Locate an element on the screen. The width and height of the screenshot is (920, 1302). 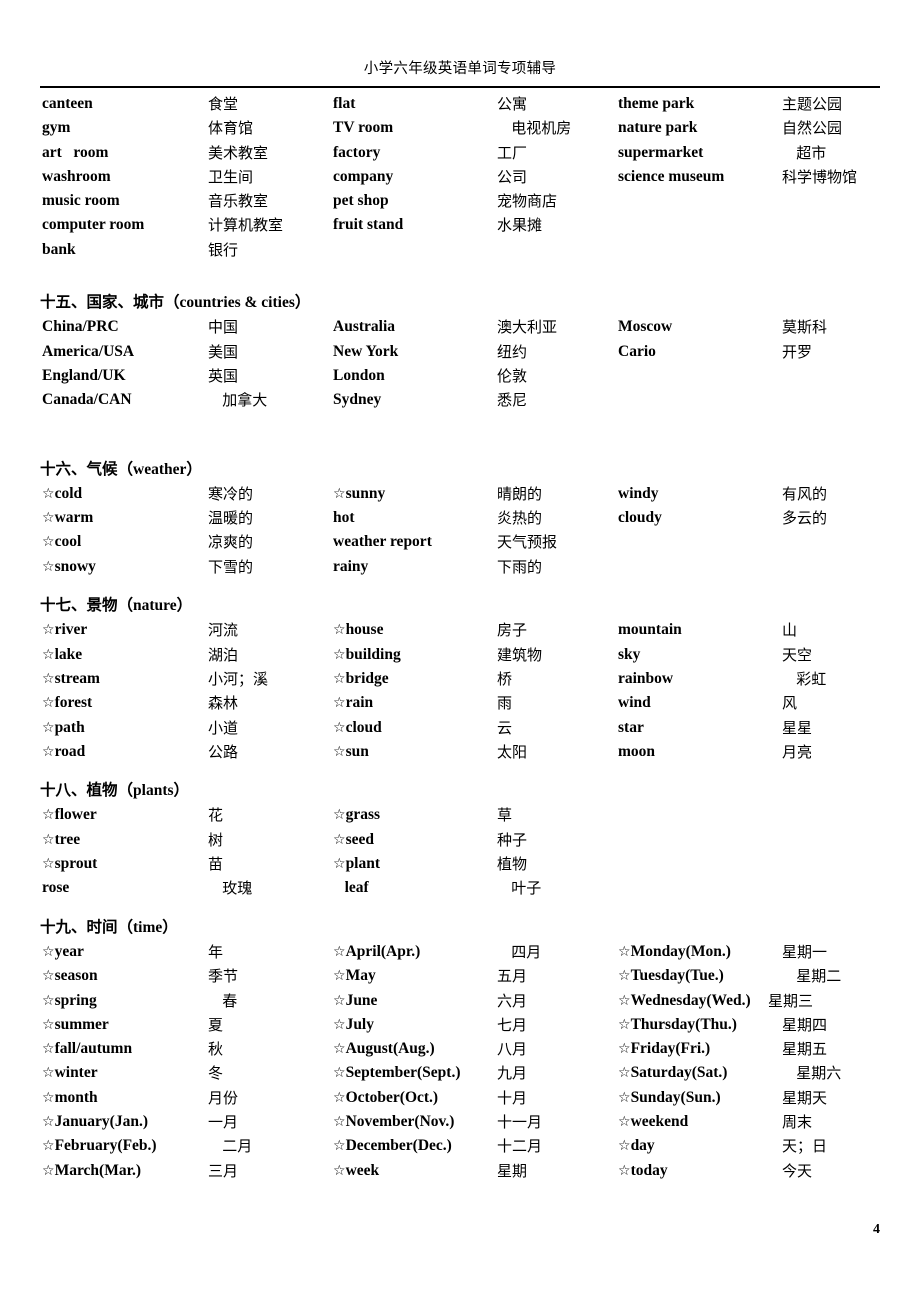
vocab-term-label: path is located at coordinates (69, 727).